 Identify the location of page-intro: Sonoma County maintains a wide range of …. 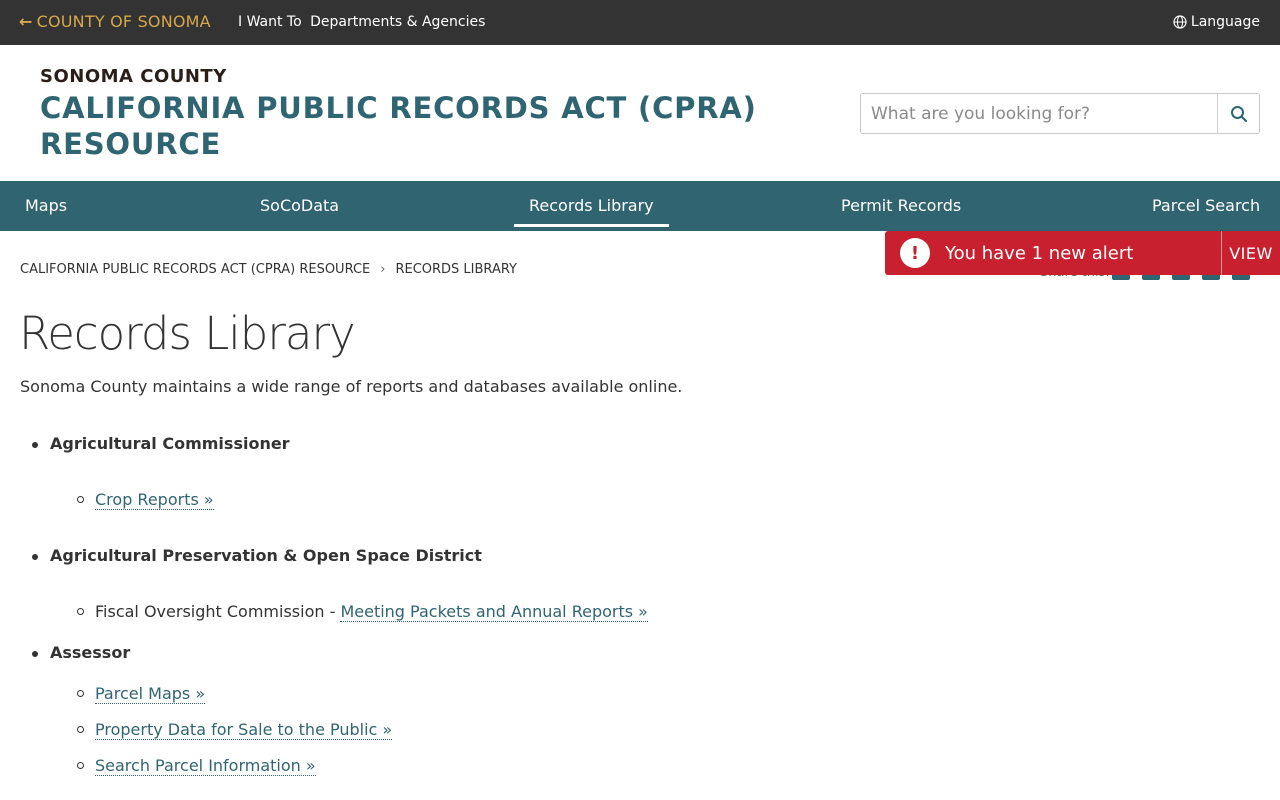
(351, 386).